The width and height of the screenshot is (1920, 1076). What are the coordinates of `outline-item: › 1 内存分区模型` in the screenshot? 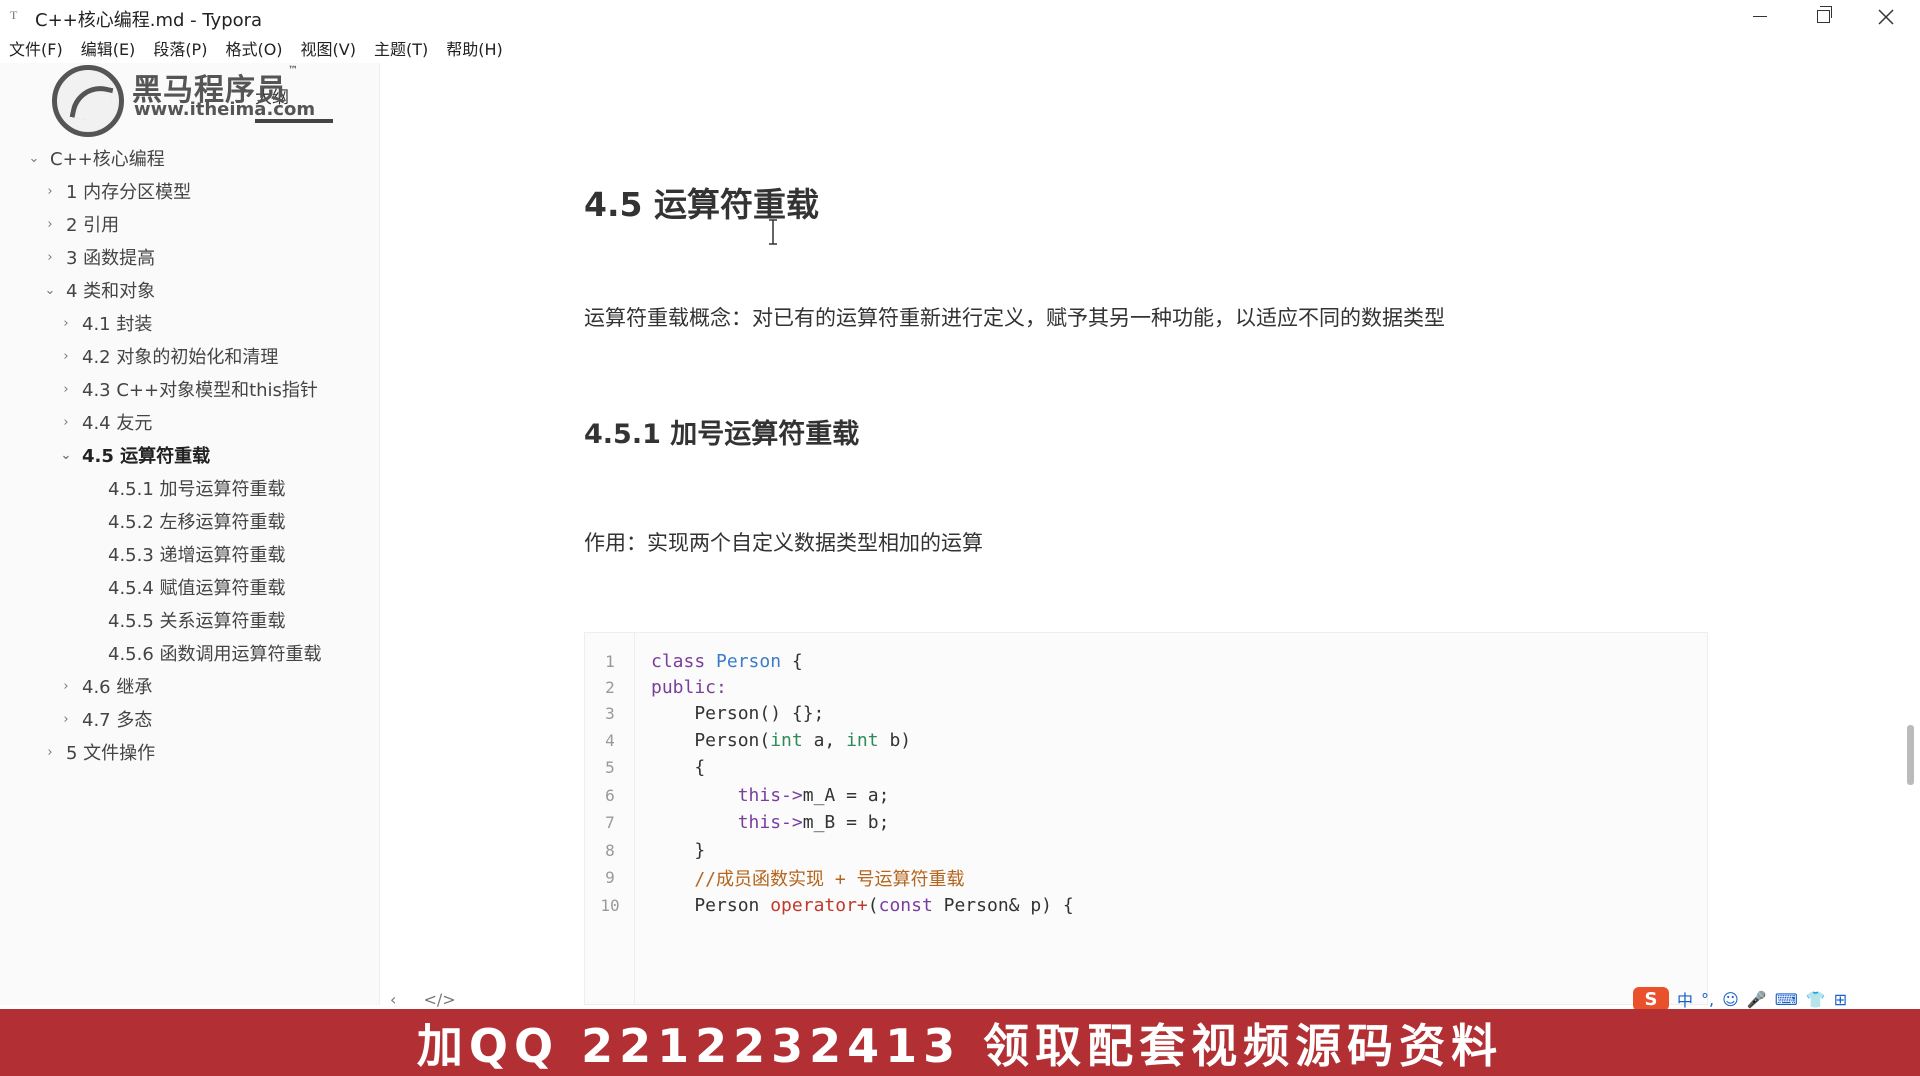 It's located at (116, 191).